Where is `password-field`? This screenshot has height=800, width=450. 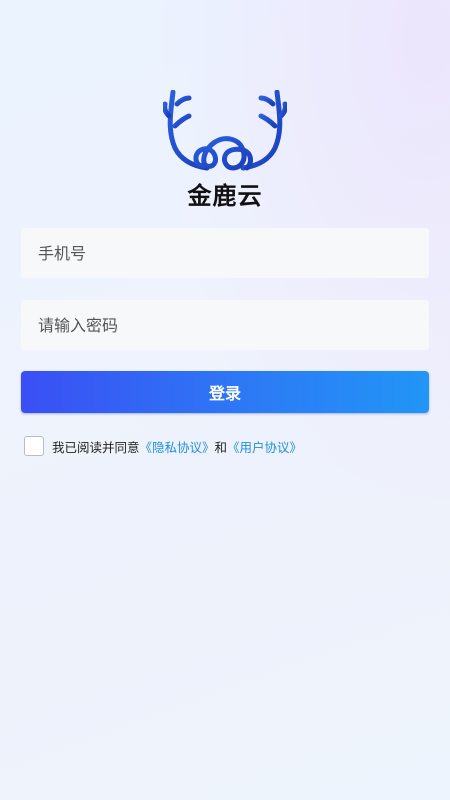 password-field is located at coordinates (225, 325).